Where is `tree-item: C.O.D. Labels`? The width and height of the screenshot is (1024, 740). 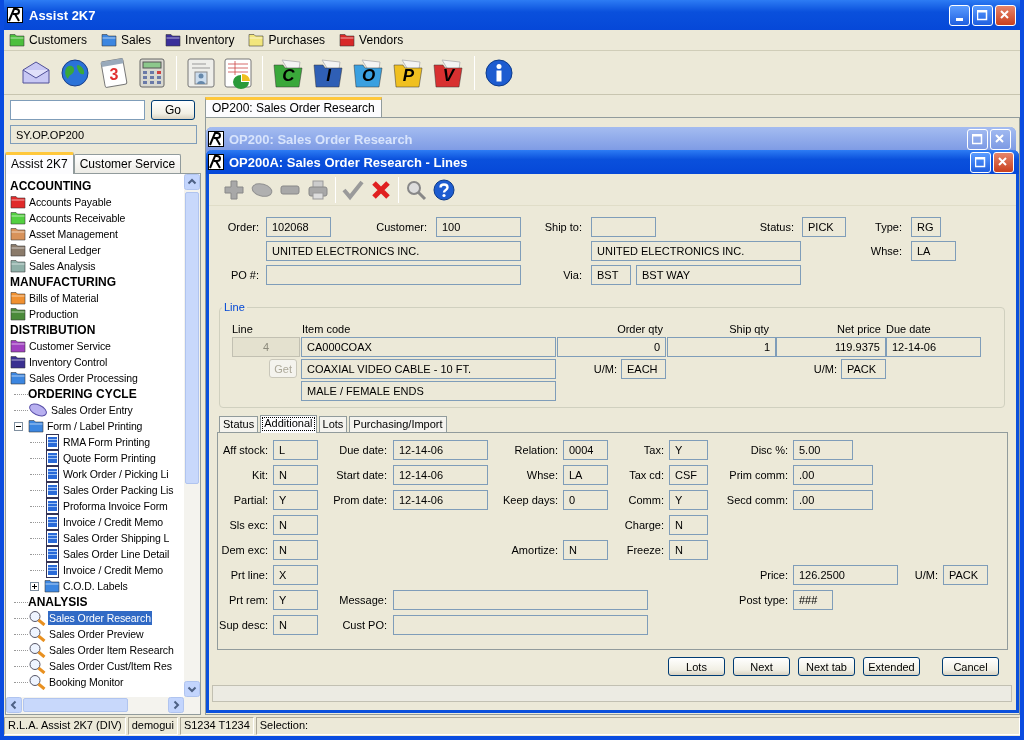 tree-item: C.O.D. Labels is located at coordinates (95, 586).